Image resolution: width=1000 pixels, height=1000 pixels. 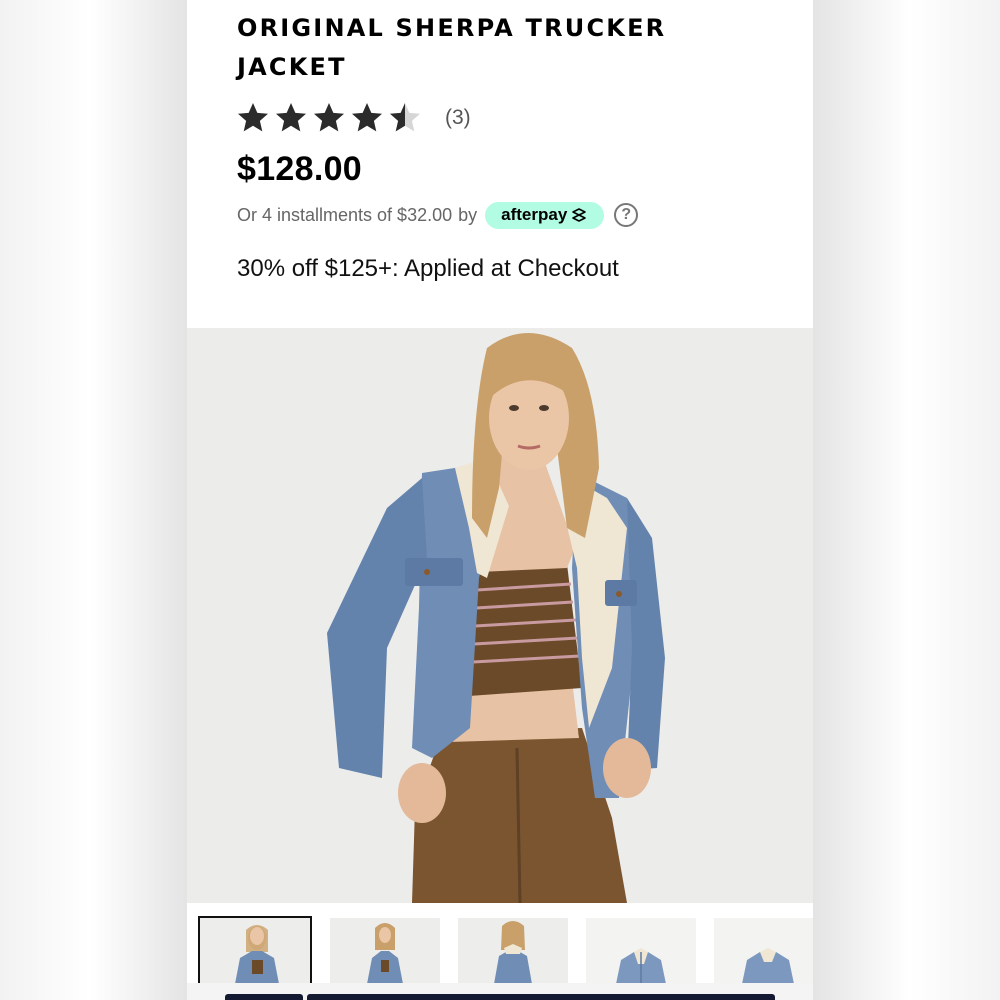 I want to click on secondary-action-button, so click(x=264, y=997).